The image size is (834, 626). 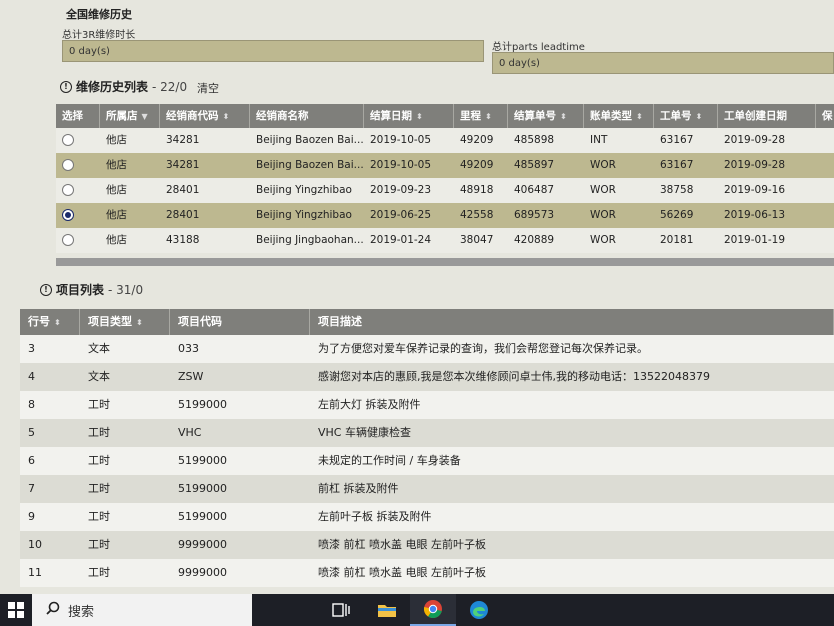 What do you see at coordinates (205, 116) in the screenshot?
I see `col-dealer-code: 经销商代码 ⬍` at bounding box center [205, 116].